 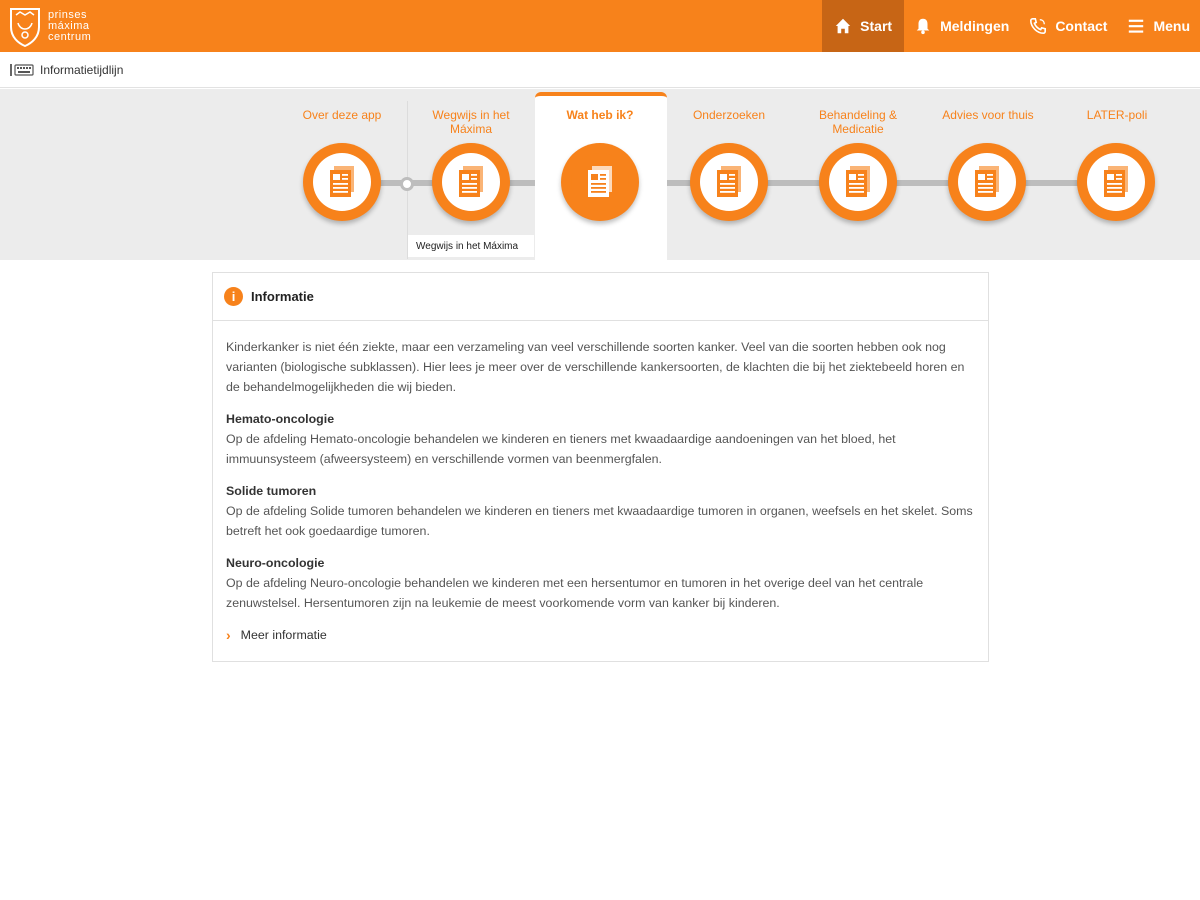 I want to click on hamburger-icon, so click(x=1136, y=26).